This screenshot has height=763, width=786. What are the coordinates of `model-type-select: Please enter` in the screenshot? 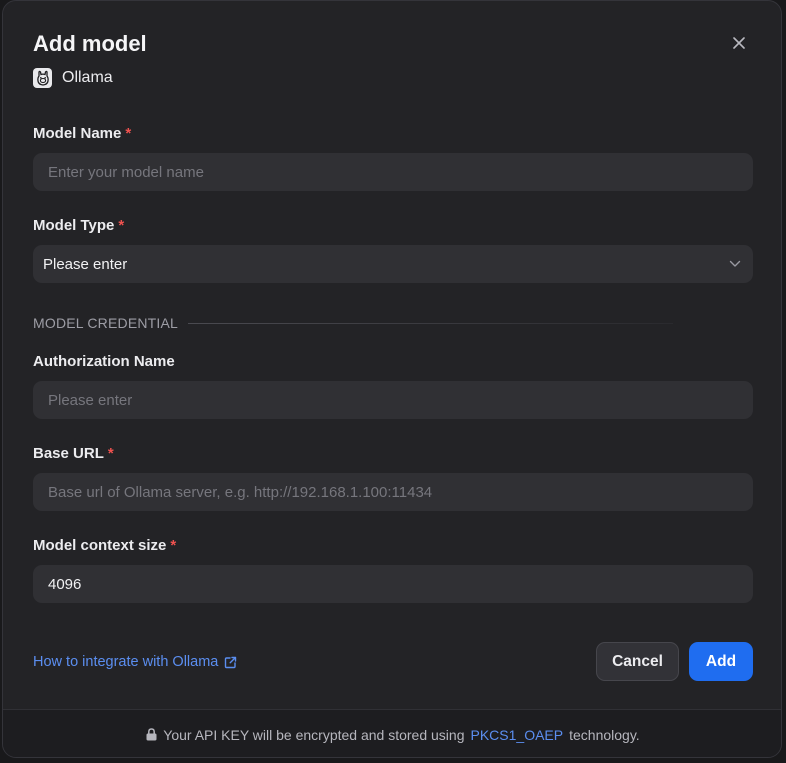 It's located at (393, 264).